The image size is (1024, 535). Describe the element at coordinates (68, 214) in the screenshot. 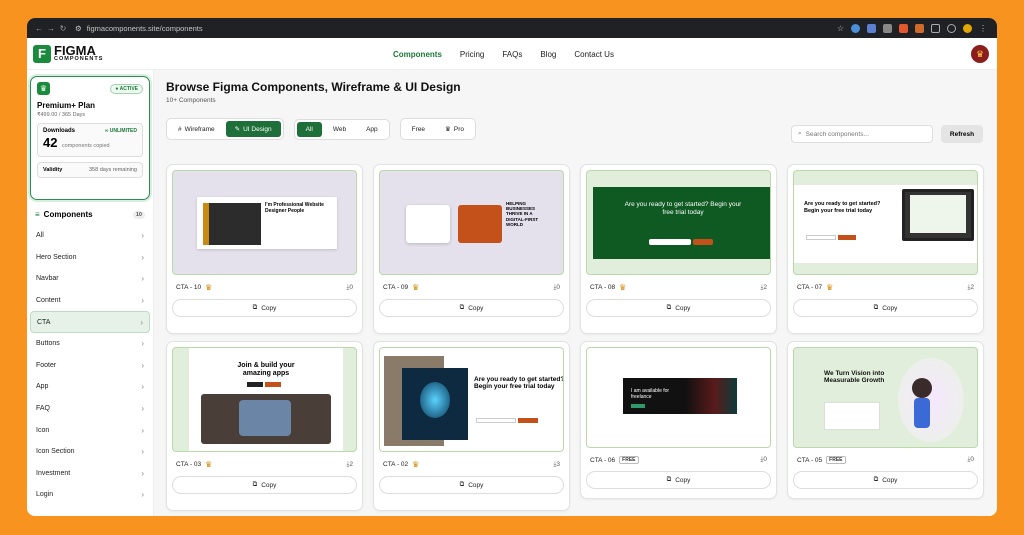

I see `components-label: Components` at that location.